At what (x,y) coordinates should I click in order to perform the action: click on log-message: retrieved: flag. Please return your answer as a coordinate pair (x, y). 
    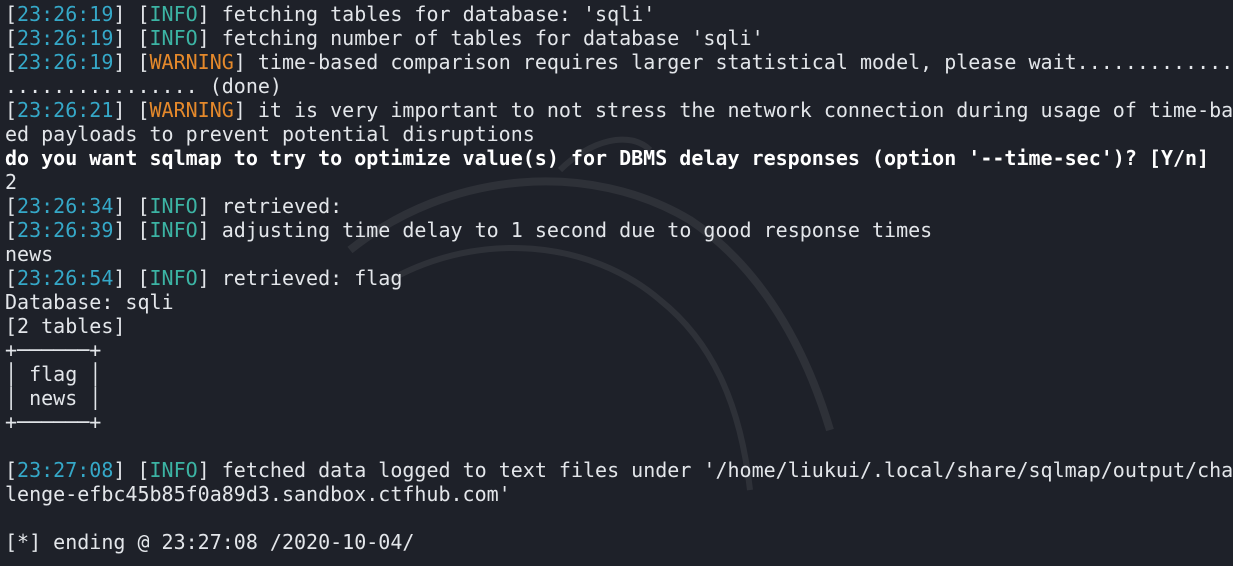
    Looking at the image, I should click on (312, 278).